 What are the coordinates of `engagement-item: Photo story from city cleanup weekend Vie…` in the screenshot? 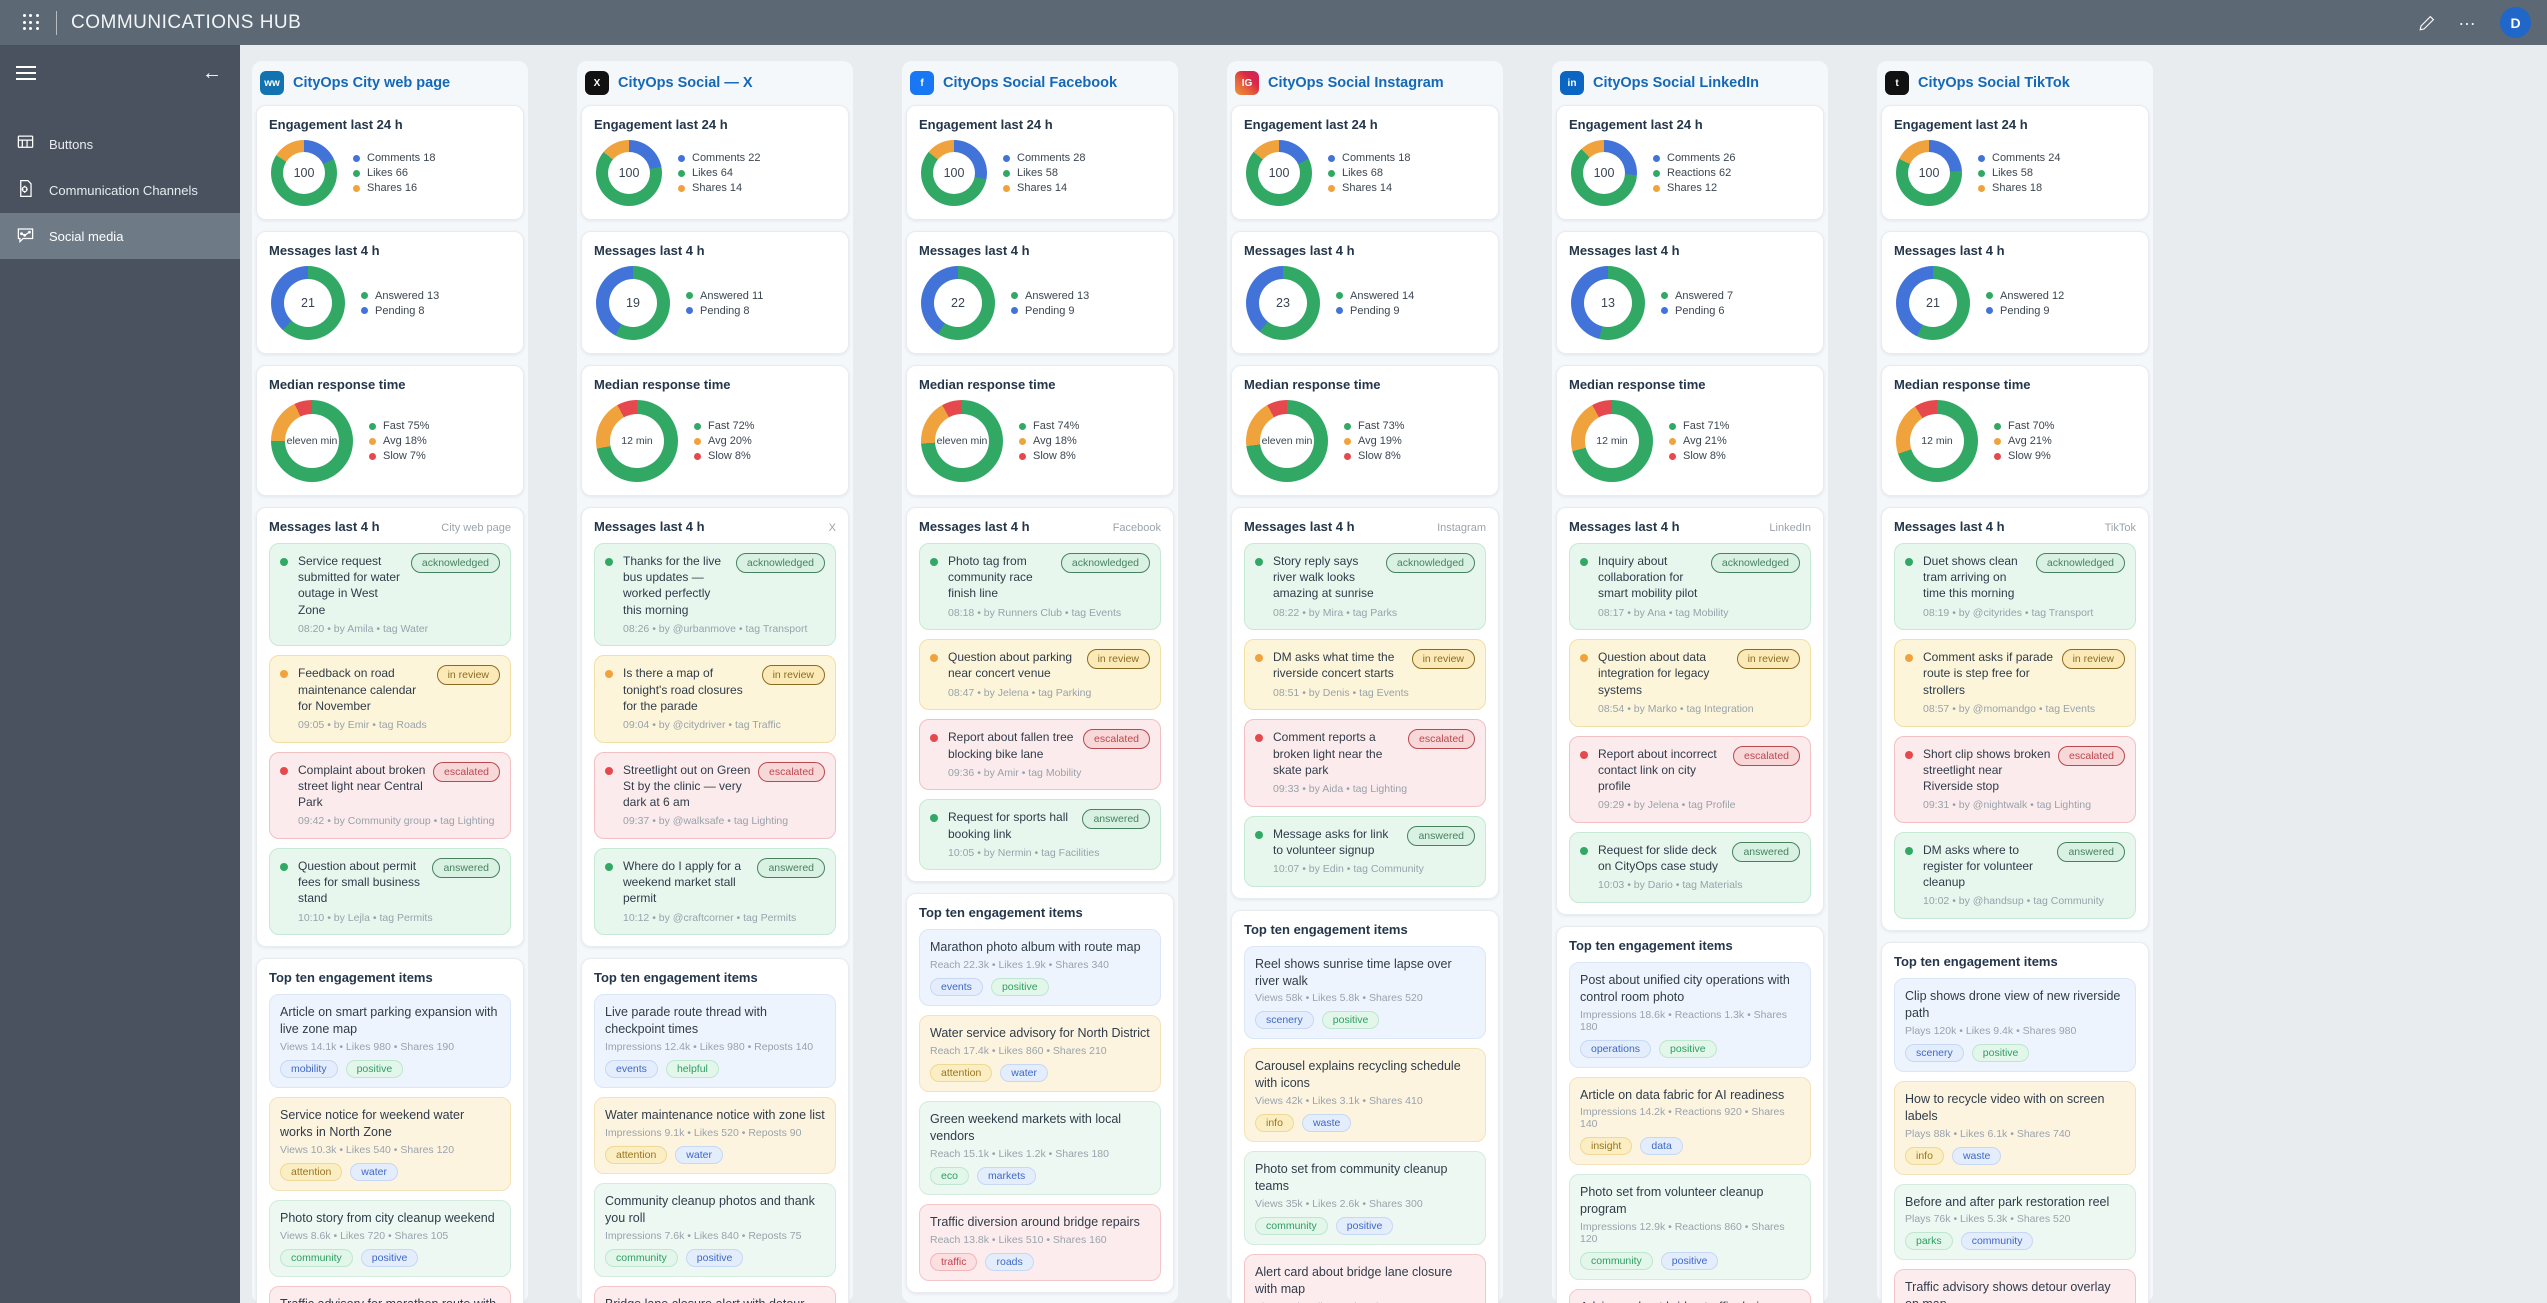 It's located at (390, 1238).